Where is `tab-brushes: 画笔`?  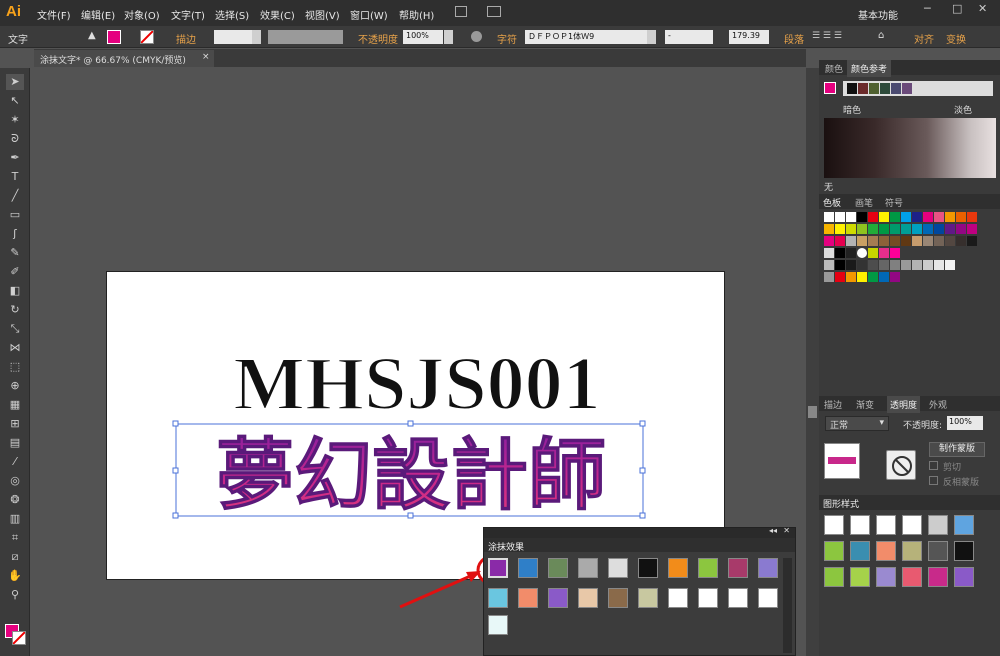 tab-brushes: 画笔 is located at coordinates (864, 202).